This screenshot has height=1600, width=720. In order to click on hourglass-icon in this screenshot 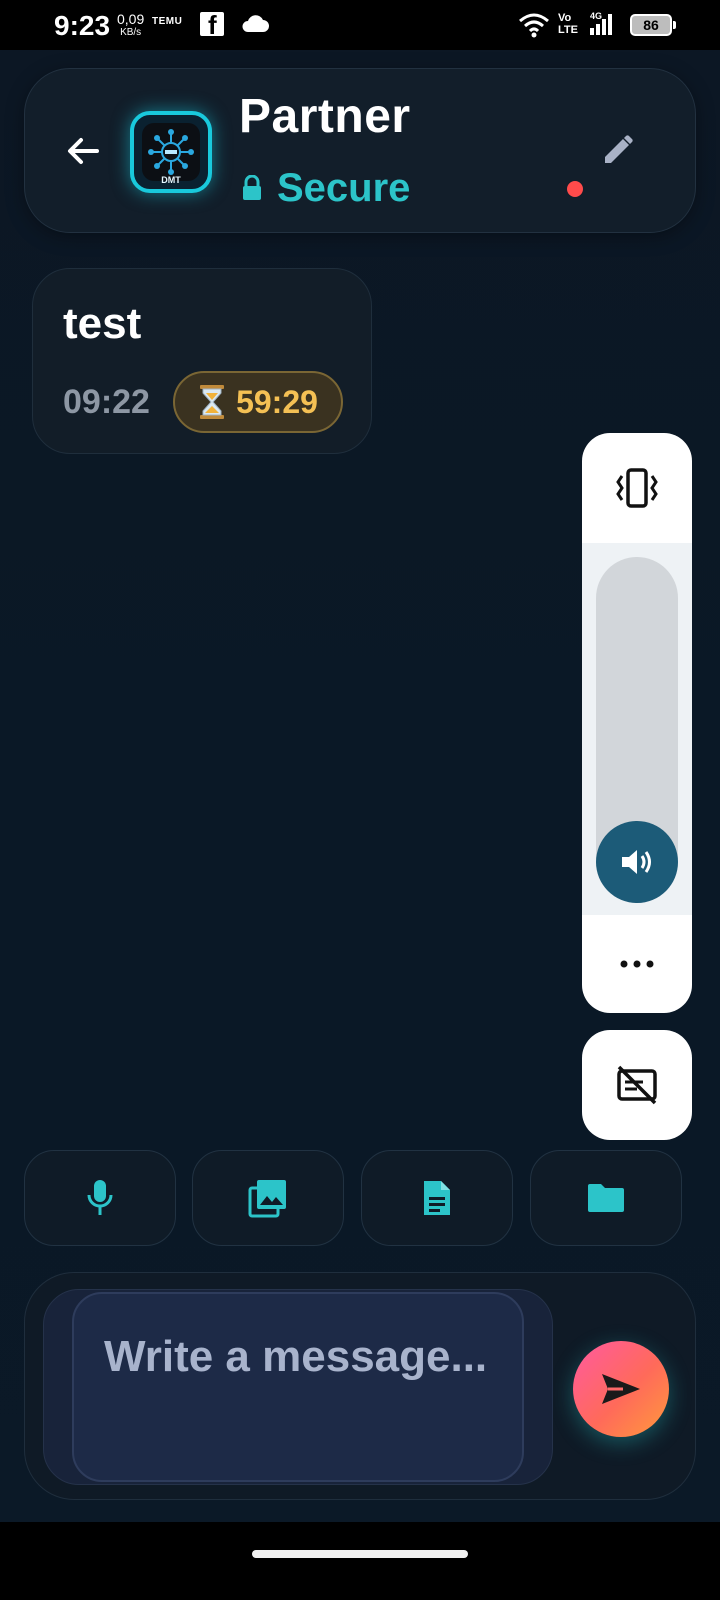, I will do `click(212, 402)`.